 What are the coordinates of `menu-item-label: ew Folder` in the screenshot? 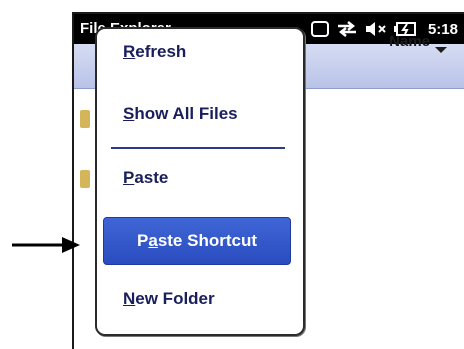 It's located at (175, 298).